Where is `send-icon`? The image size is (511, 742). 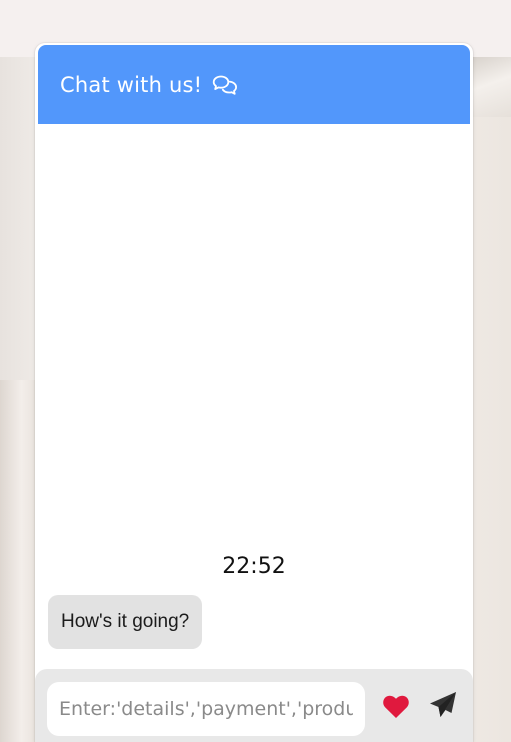
send-icon is located at coordinates (443, 707).